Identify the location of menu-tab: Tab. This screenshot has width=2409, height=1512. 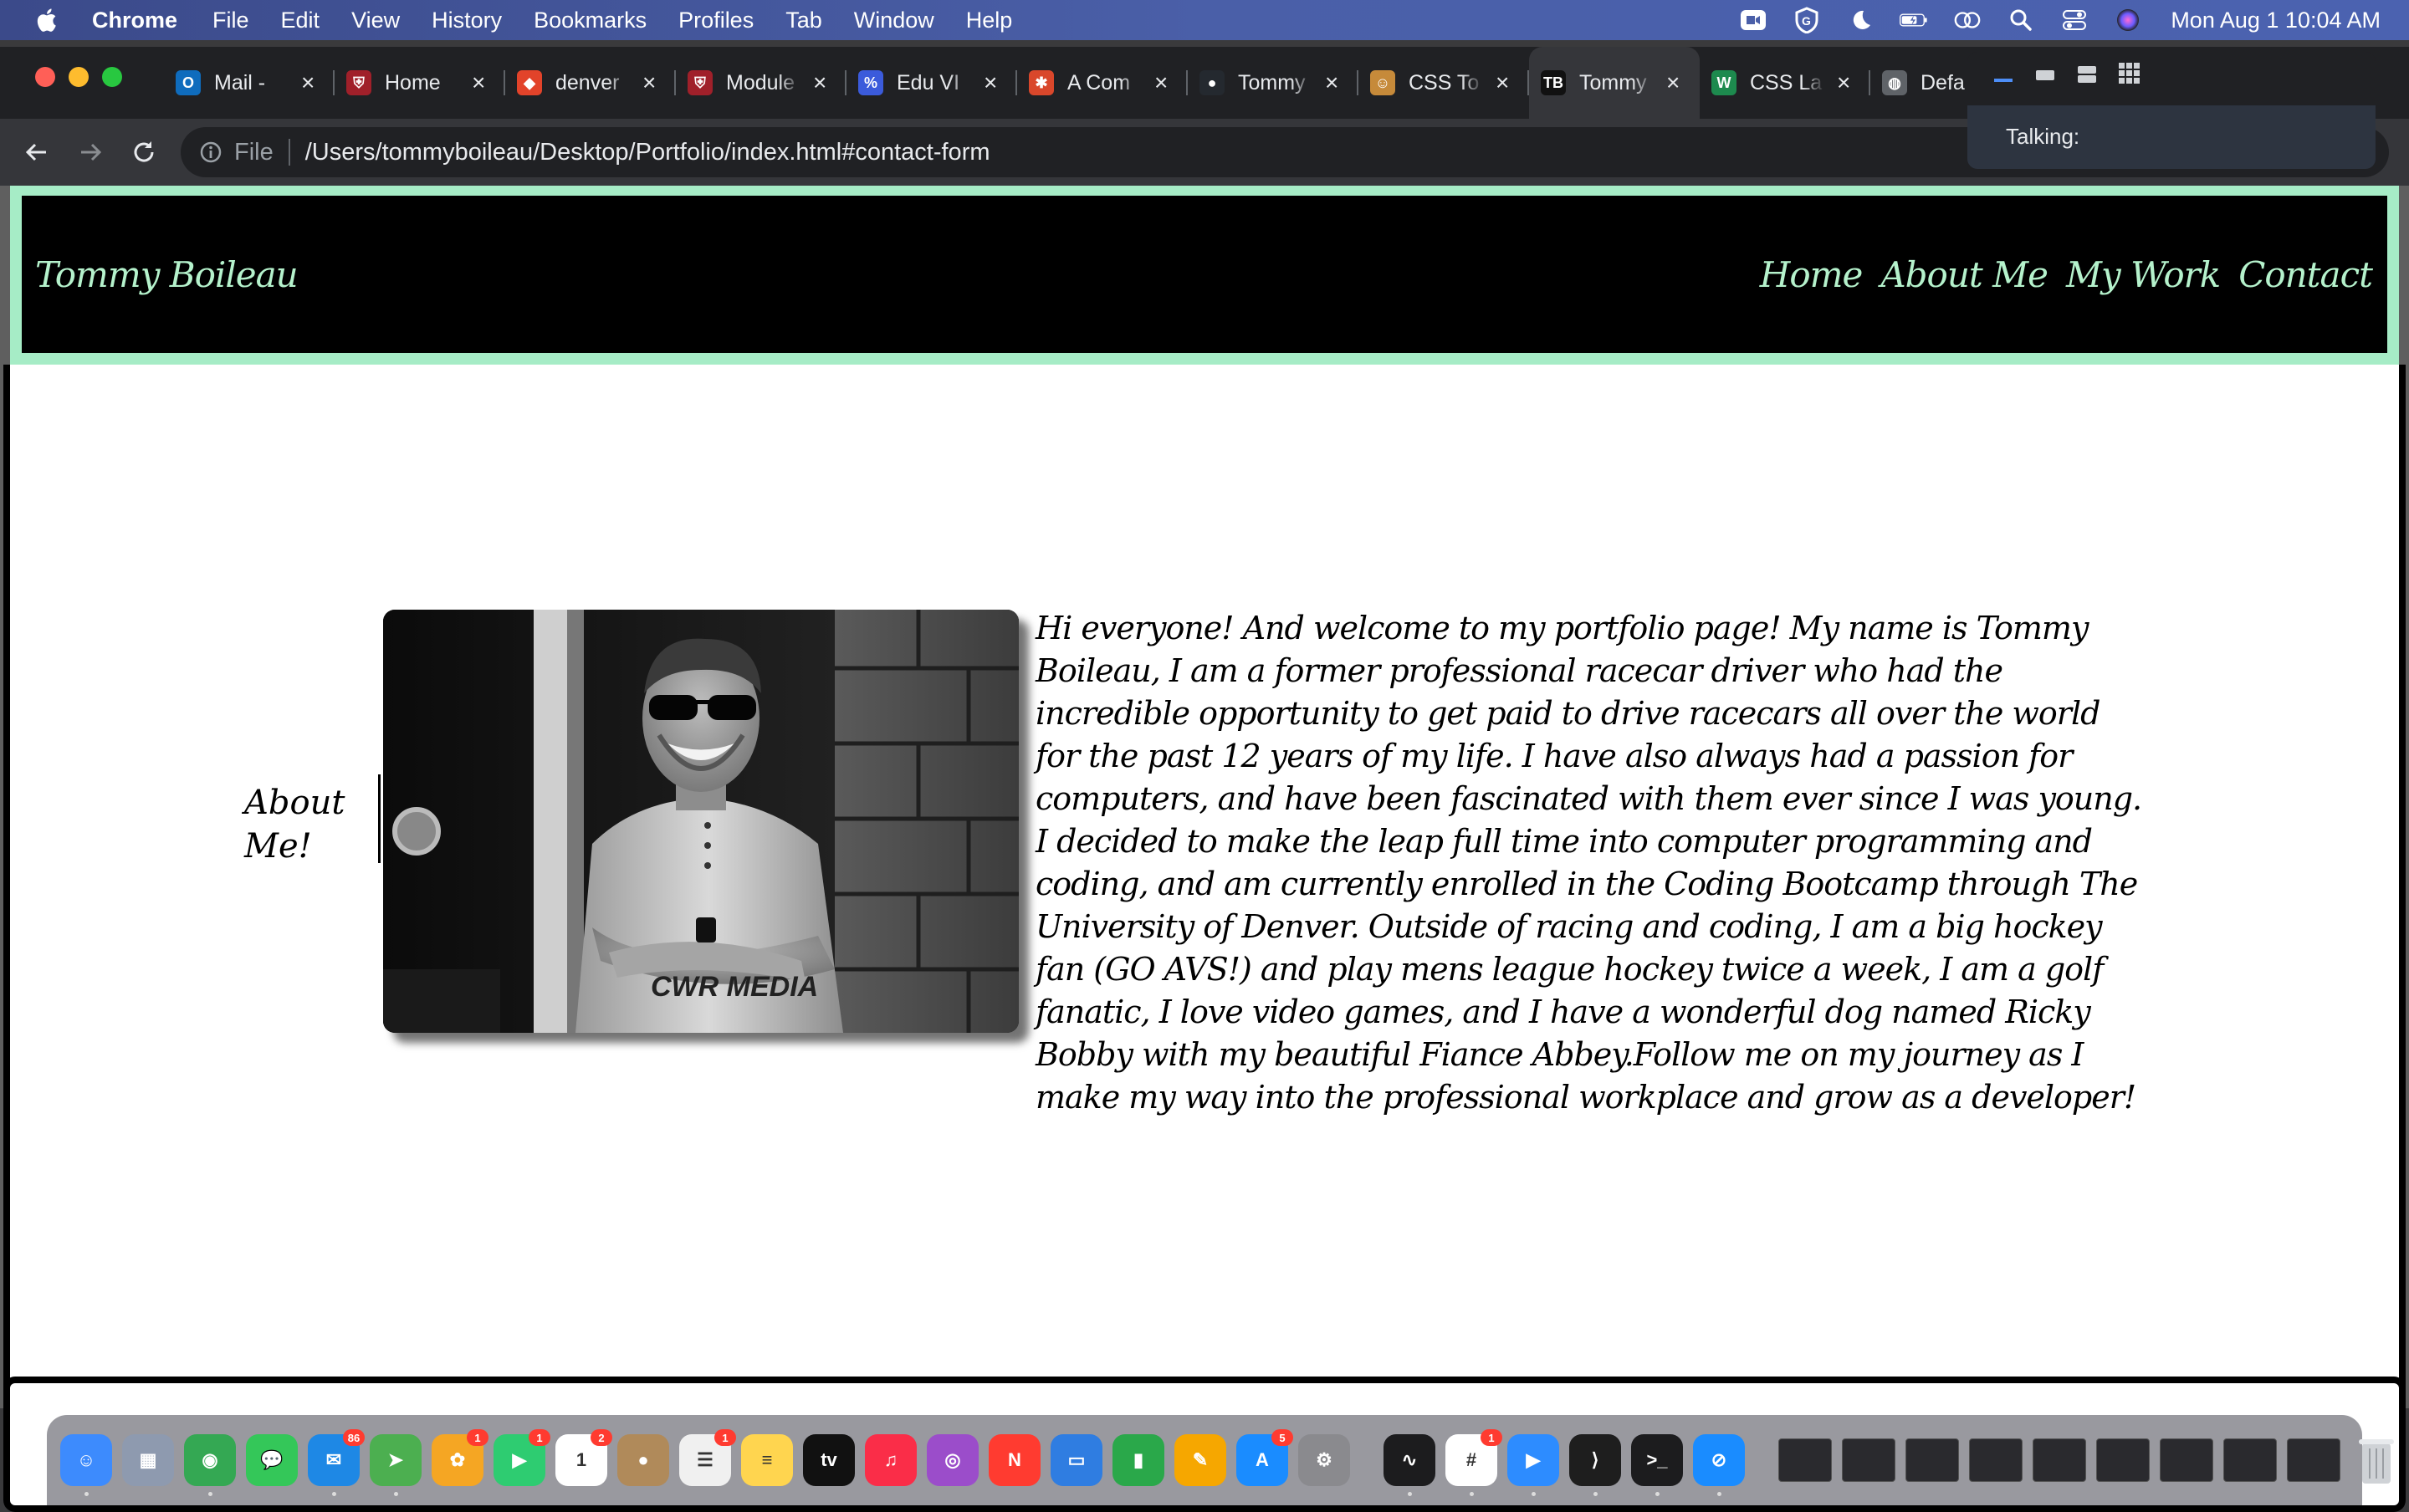
(803, 20).